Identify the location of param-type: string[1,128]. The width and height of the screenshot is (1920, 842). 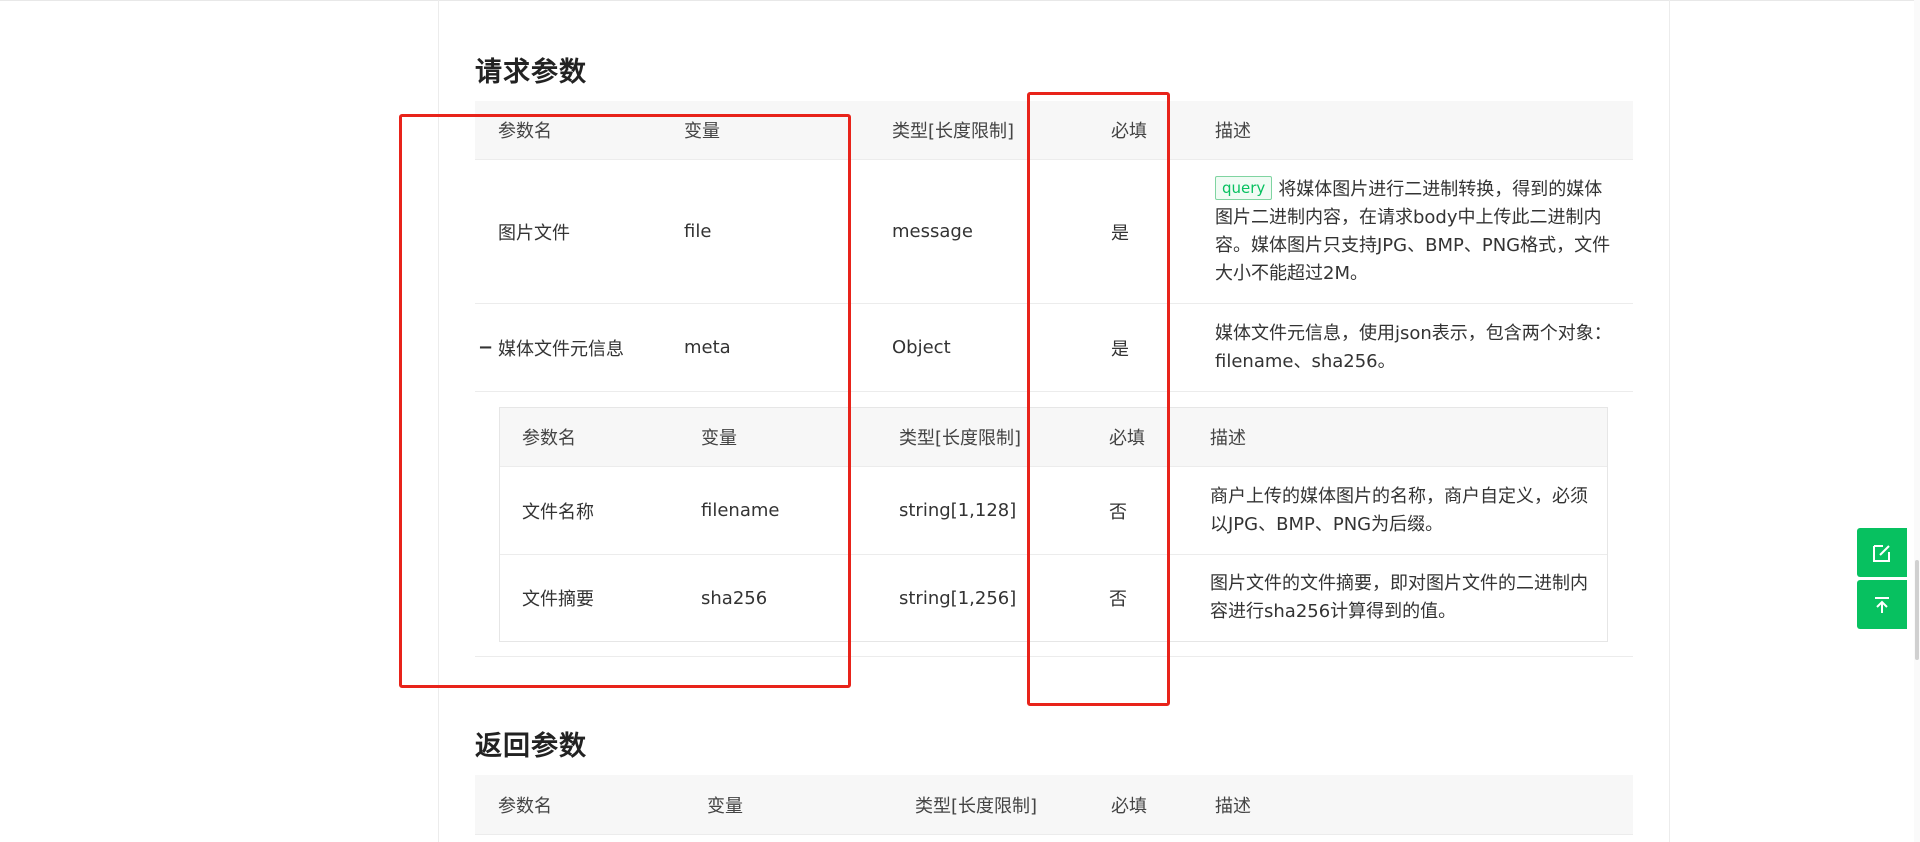
(958, 510).